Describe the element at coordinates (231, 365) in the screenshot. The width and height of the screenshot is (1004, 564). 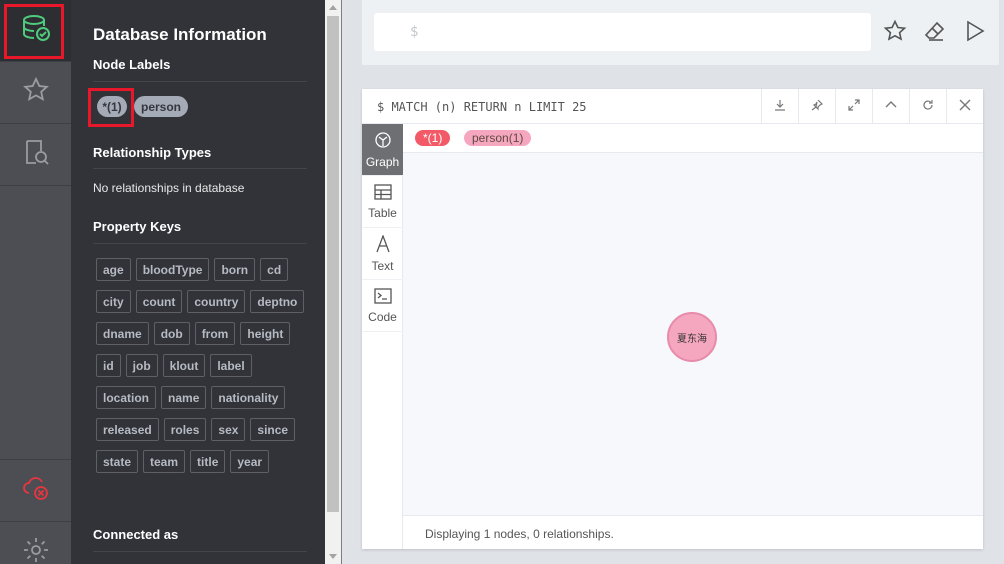
I see `property-key-label: label` at that location.